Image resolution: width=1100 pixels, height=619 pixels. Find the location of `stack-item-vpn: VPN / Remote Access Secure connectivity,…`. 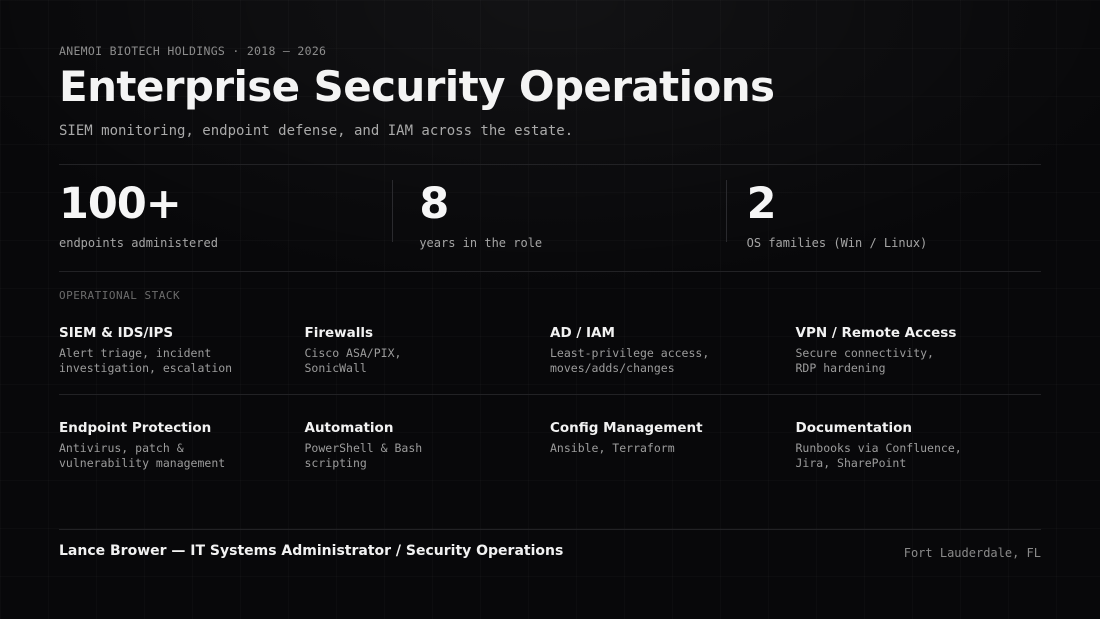

stack-item-vpn: VPN / Remote Access Secure connectivity,… is located at coordinates (919, 350).